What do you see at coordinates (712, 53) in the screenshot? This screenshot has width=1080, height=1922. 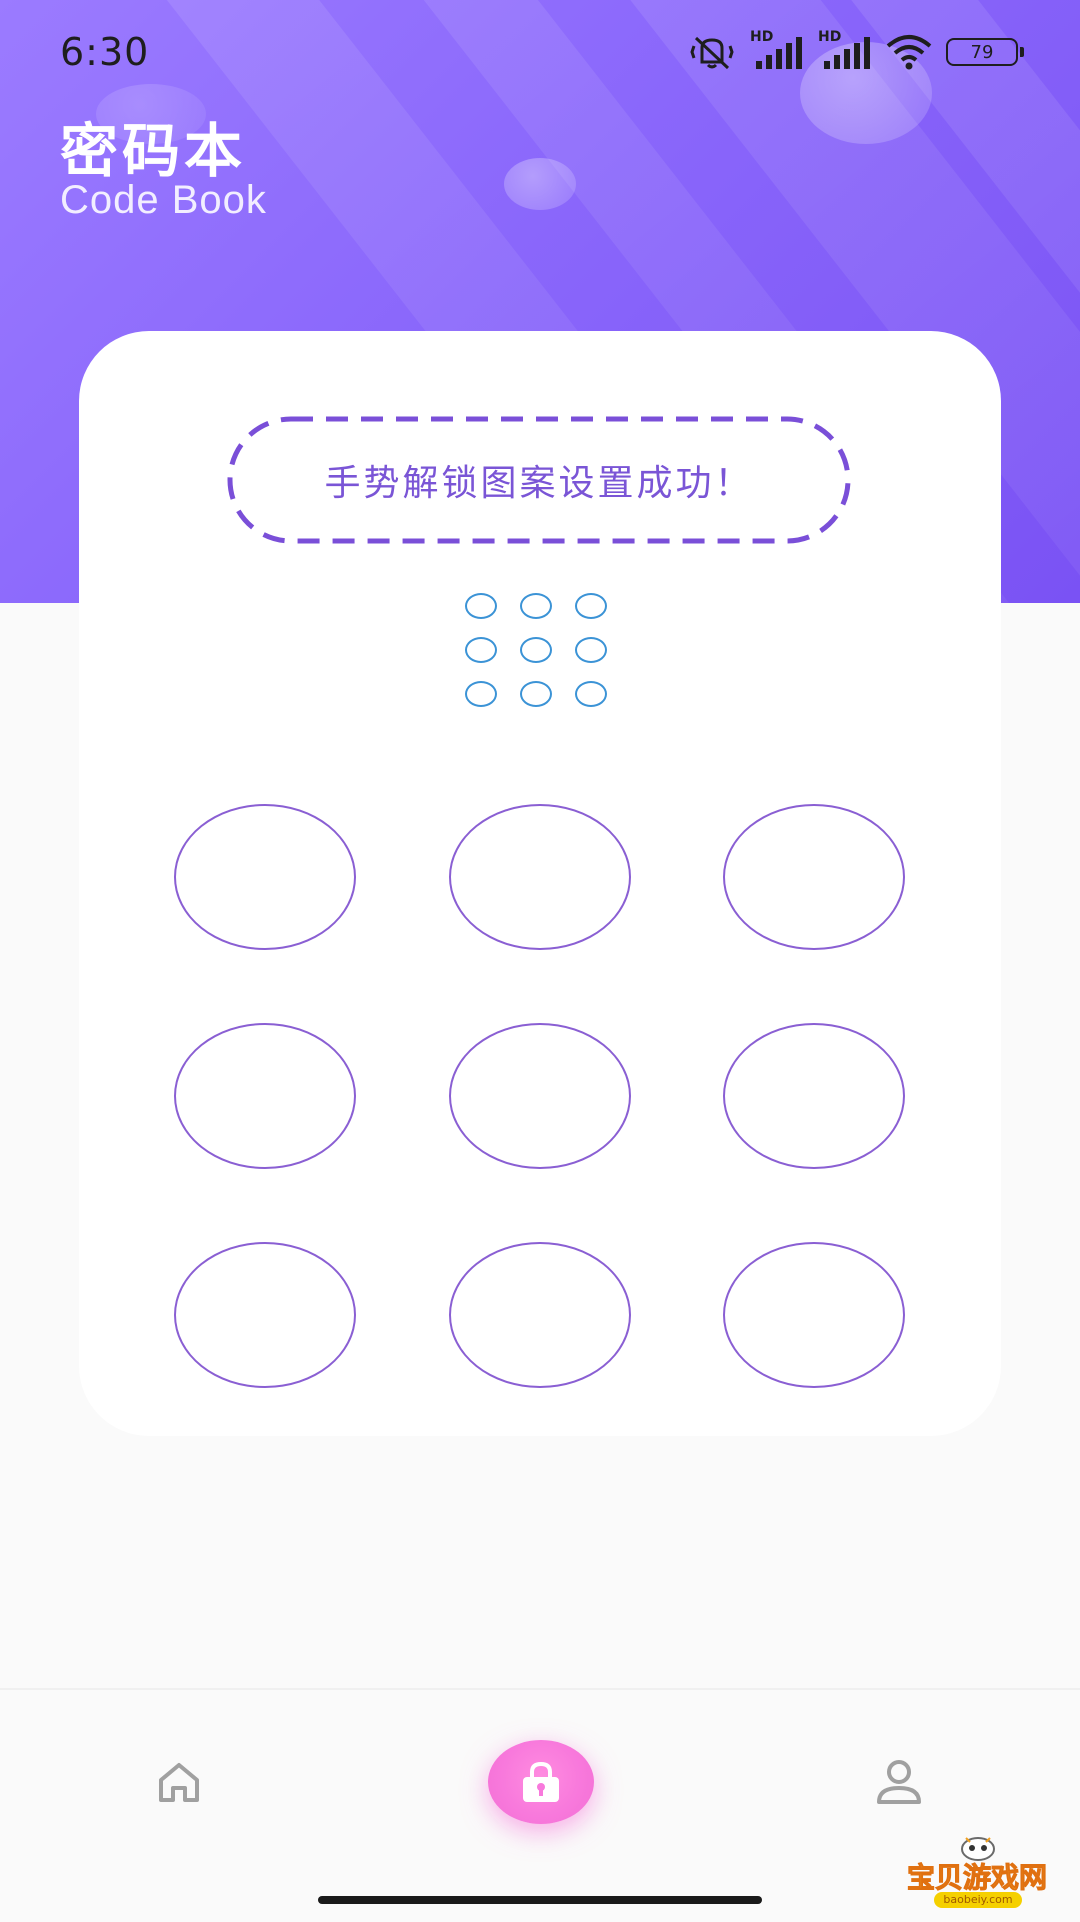 I see `mute-vibrate-icon` at bounding box center [712, 53].